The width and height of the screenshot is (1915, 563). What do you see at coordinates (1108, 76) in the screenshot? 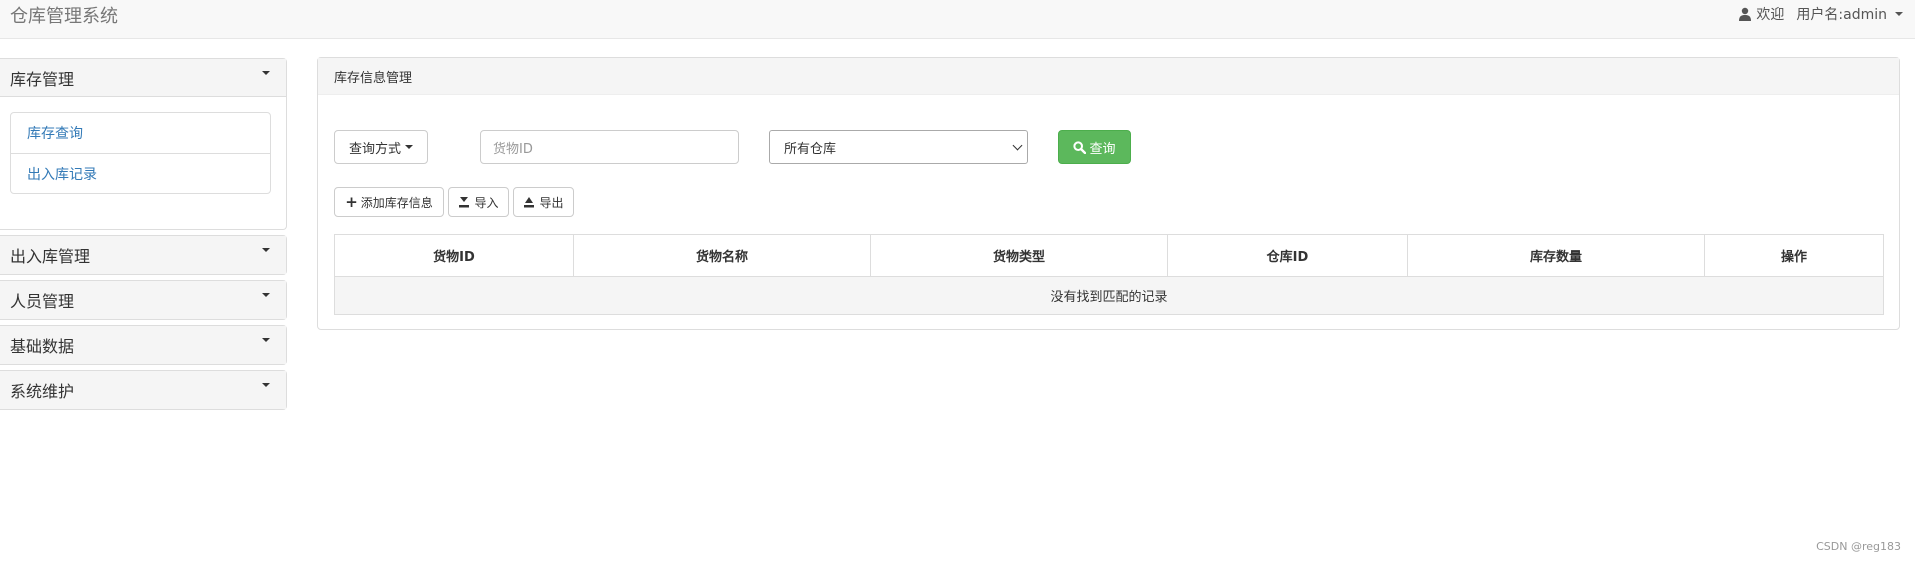
I see `panel-title: 库存信息管理` at bounding box center [1108, 76].